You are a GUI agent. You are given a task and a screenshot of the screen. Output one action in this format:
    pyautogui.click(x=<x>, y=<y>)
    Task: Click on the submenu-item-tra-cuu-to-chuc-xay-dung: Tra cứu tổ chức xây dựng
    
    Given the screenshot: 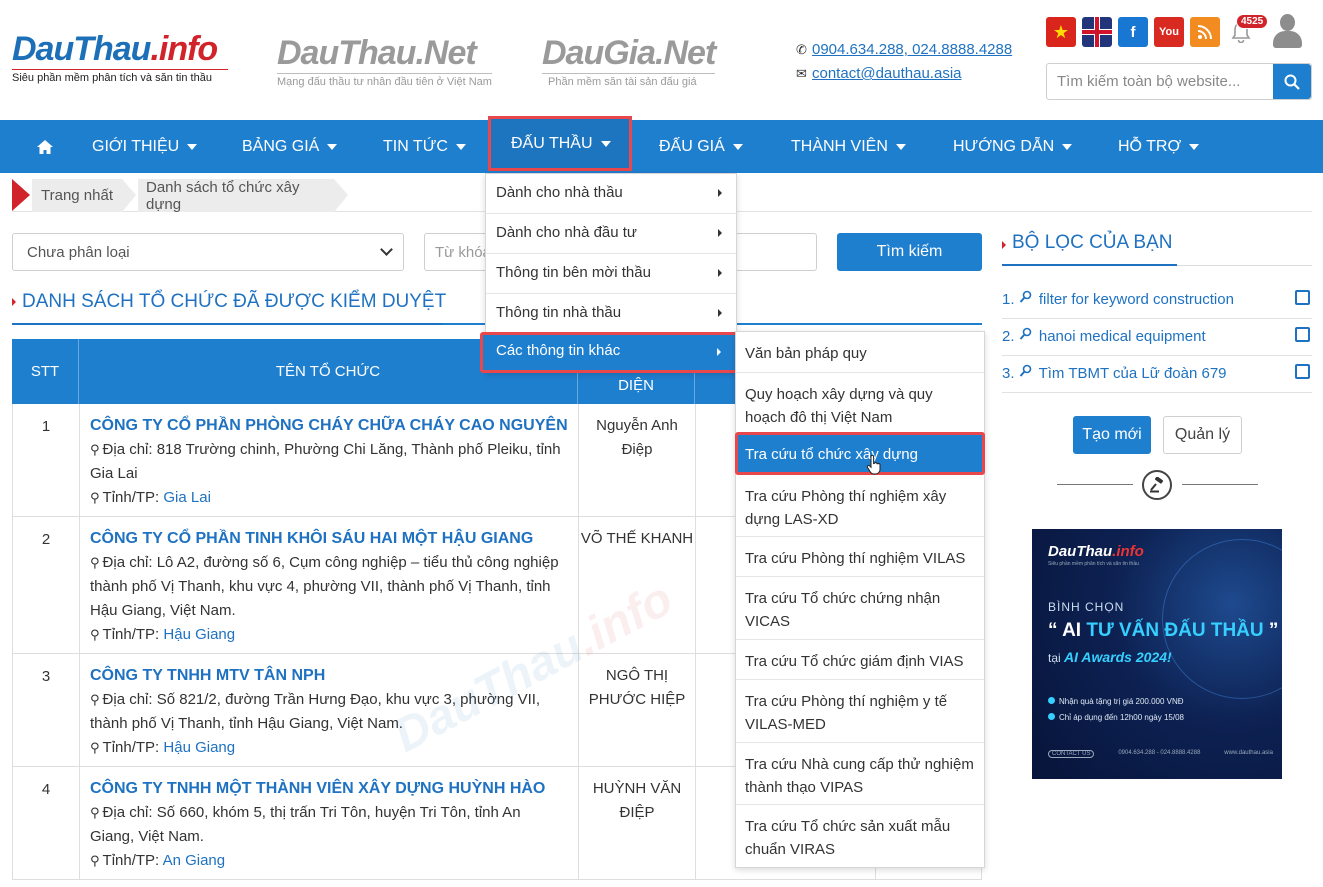 What is the action you would take?
    pyautogui.click(x=860, y=453)
    